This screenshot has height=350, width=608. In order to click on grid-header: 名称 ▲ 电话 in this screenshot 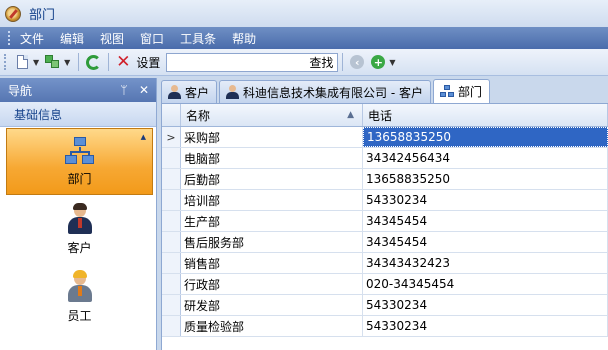, I will do `click(385, 115)`.